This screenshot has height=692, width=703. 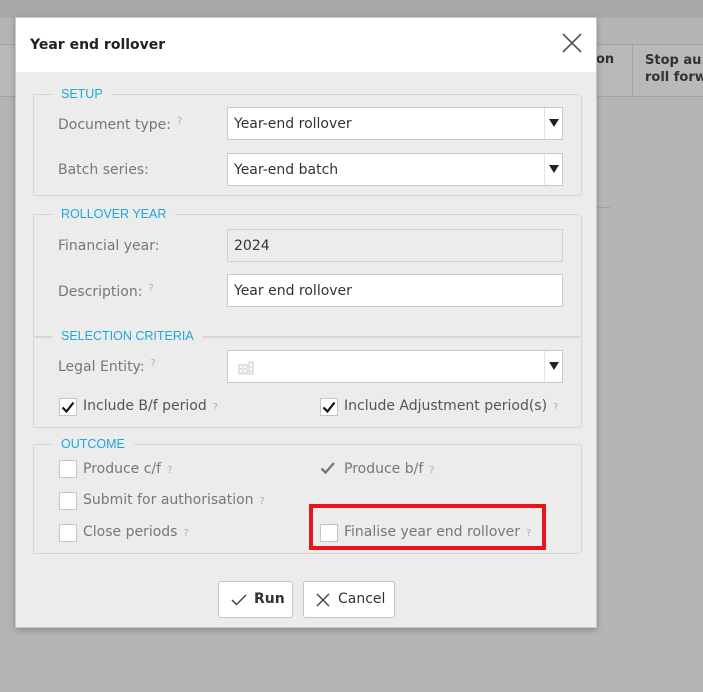 I want to click on close-periods-label: Close periods?, so click(x=136, y=532).